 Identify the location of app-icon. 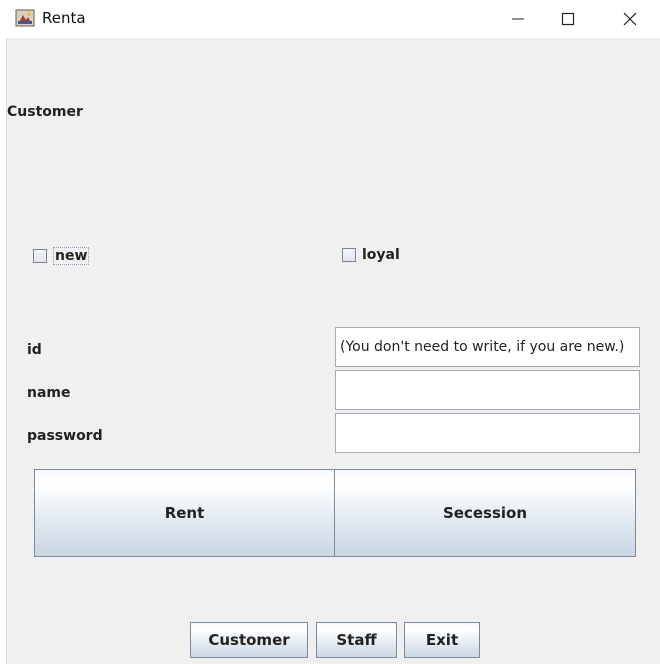
(25, 18).